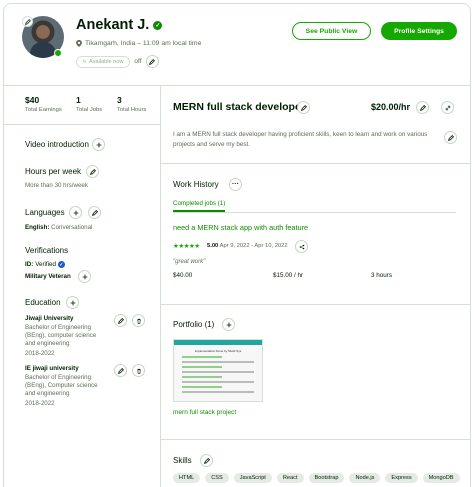 Image resolution: width=474 pixels, height=487 pixels. What do you see at coordinates (314, 212) in the screenshot?
I see `tab-underline` at bounding box center [314, 212].